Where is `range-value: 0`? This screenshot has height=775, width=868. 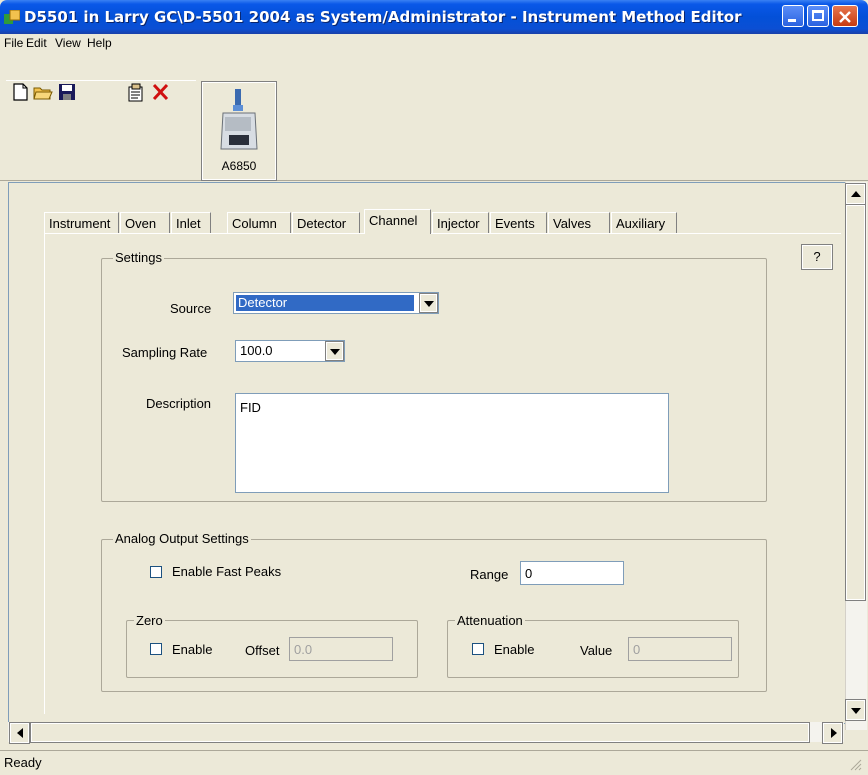 range-value: 0 is located at coordinates (529, 573).